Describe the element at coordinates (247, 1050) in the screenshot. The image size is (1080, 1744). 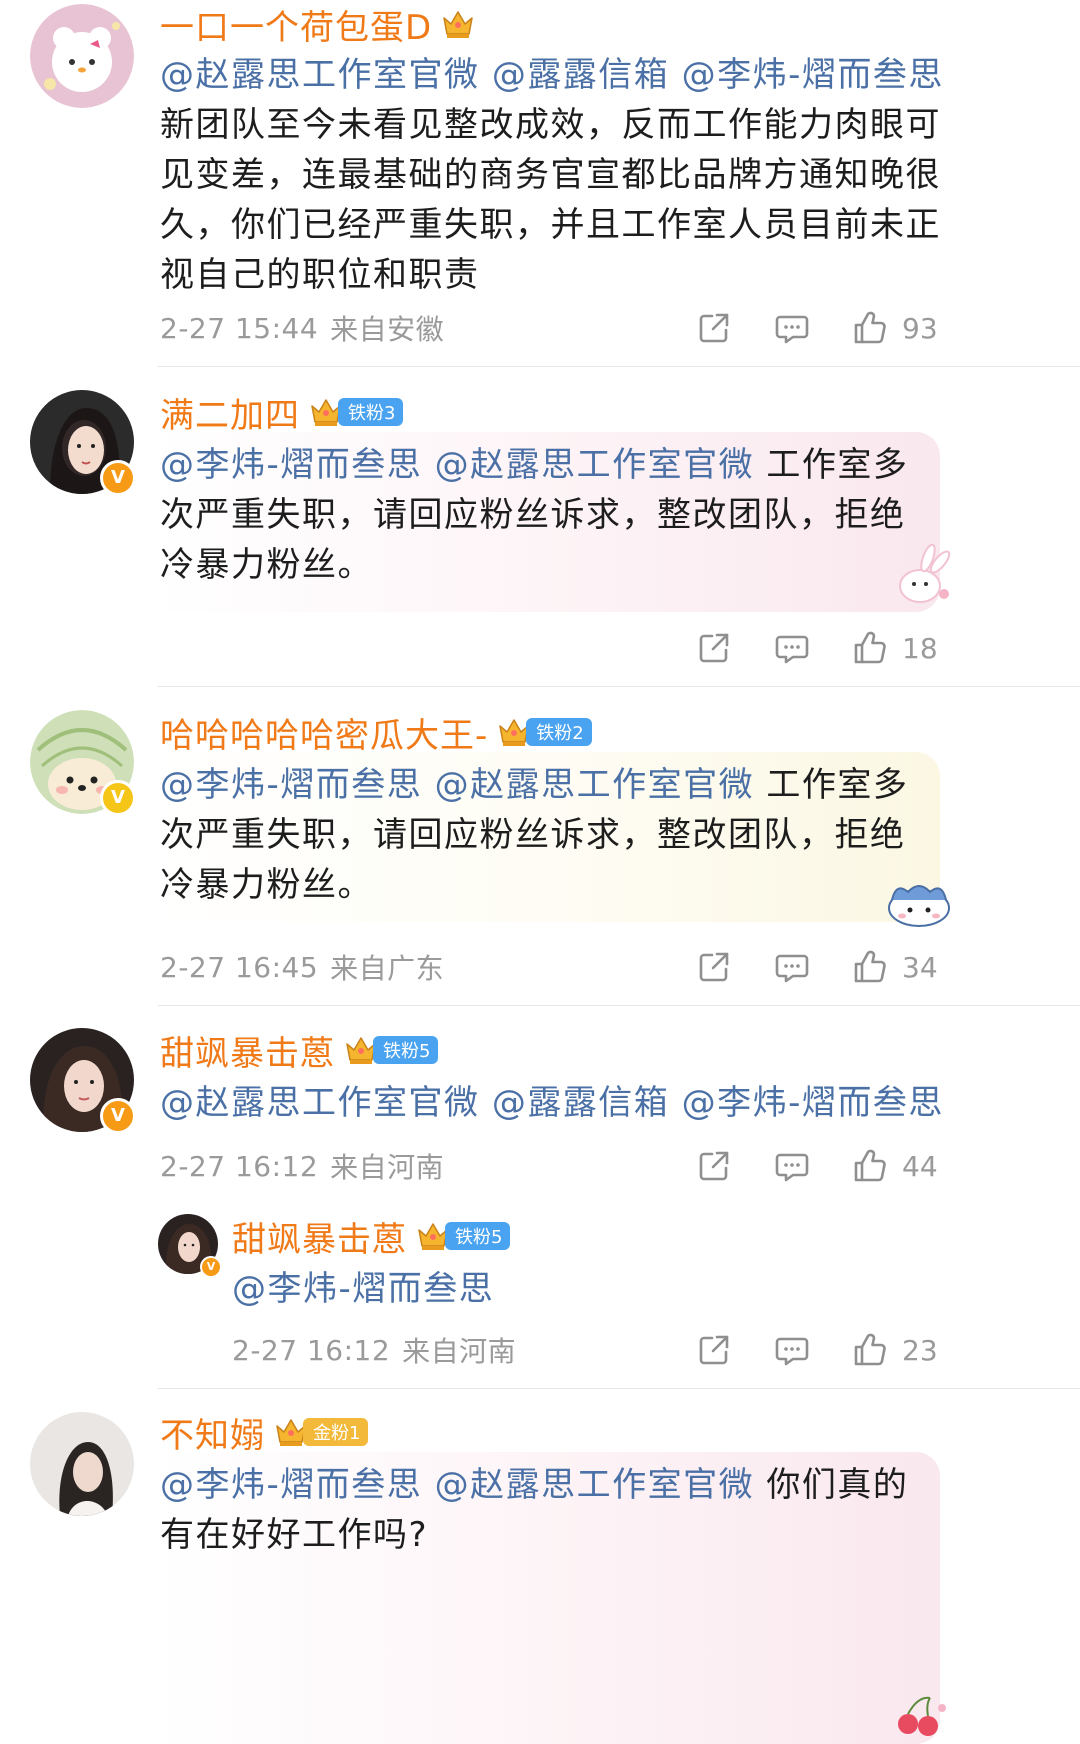
I see `username: 甜飒暴击蒽` at that location.